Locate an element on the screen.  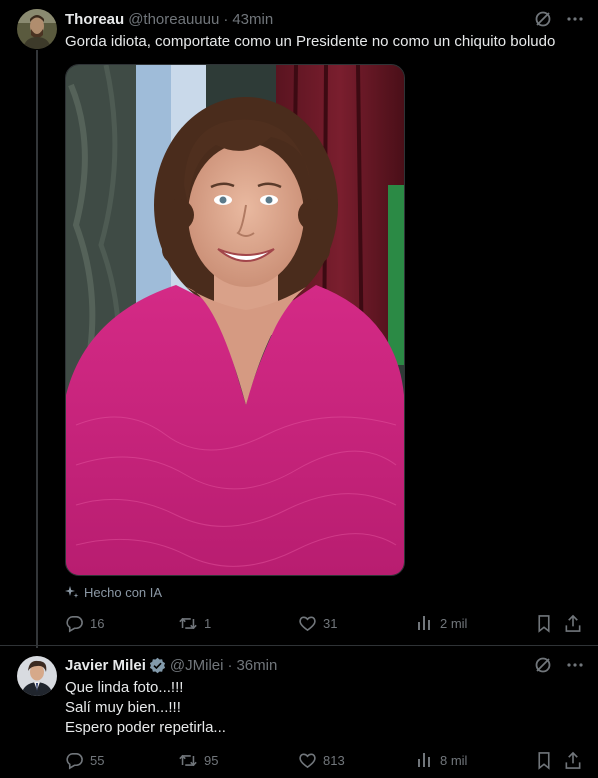
tweet-actions: 55 95 813 8 mil is located at coordinates (325, 760).